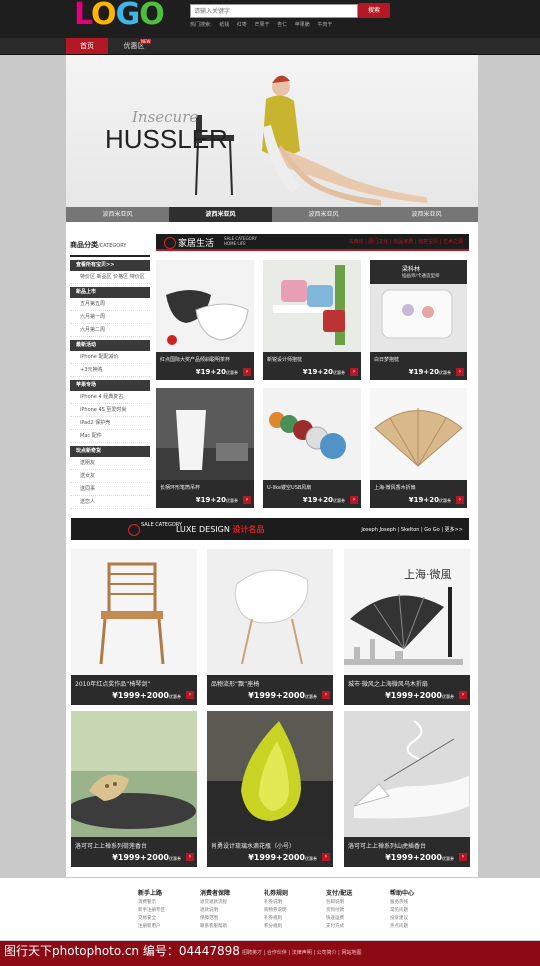  What do you see at coordinates (299, 903) in the screenshot?
I see `footer-link: 礼券说明` at bounding box center [299, 903].